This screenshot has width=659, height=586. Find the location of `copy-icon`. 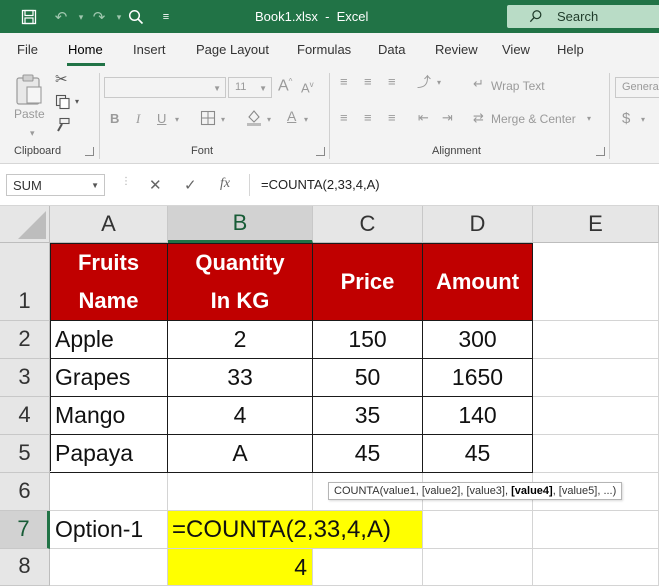

copy-icon is located at coordinates (63, 103).